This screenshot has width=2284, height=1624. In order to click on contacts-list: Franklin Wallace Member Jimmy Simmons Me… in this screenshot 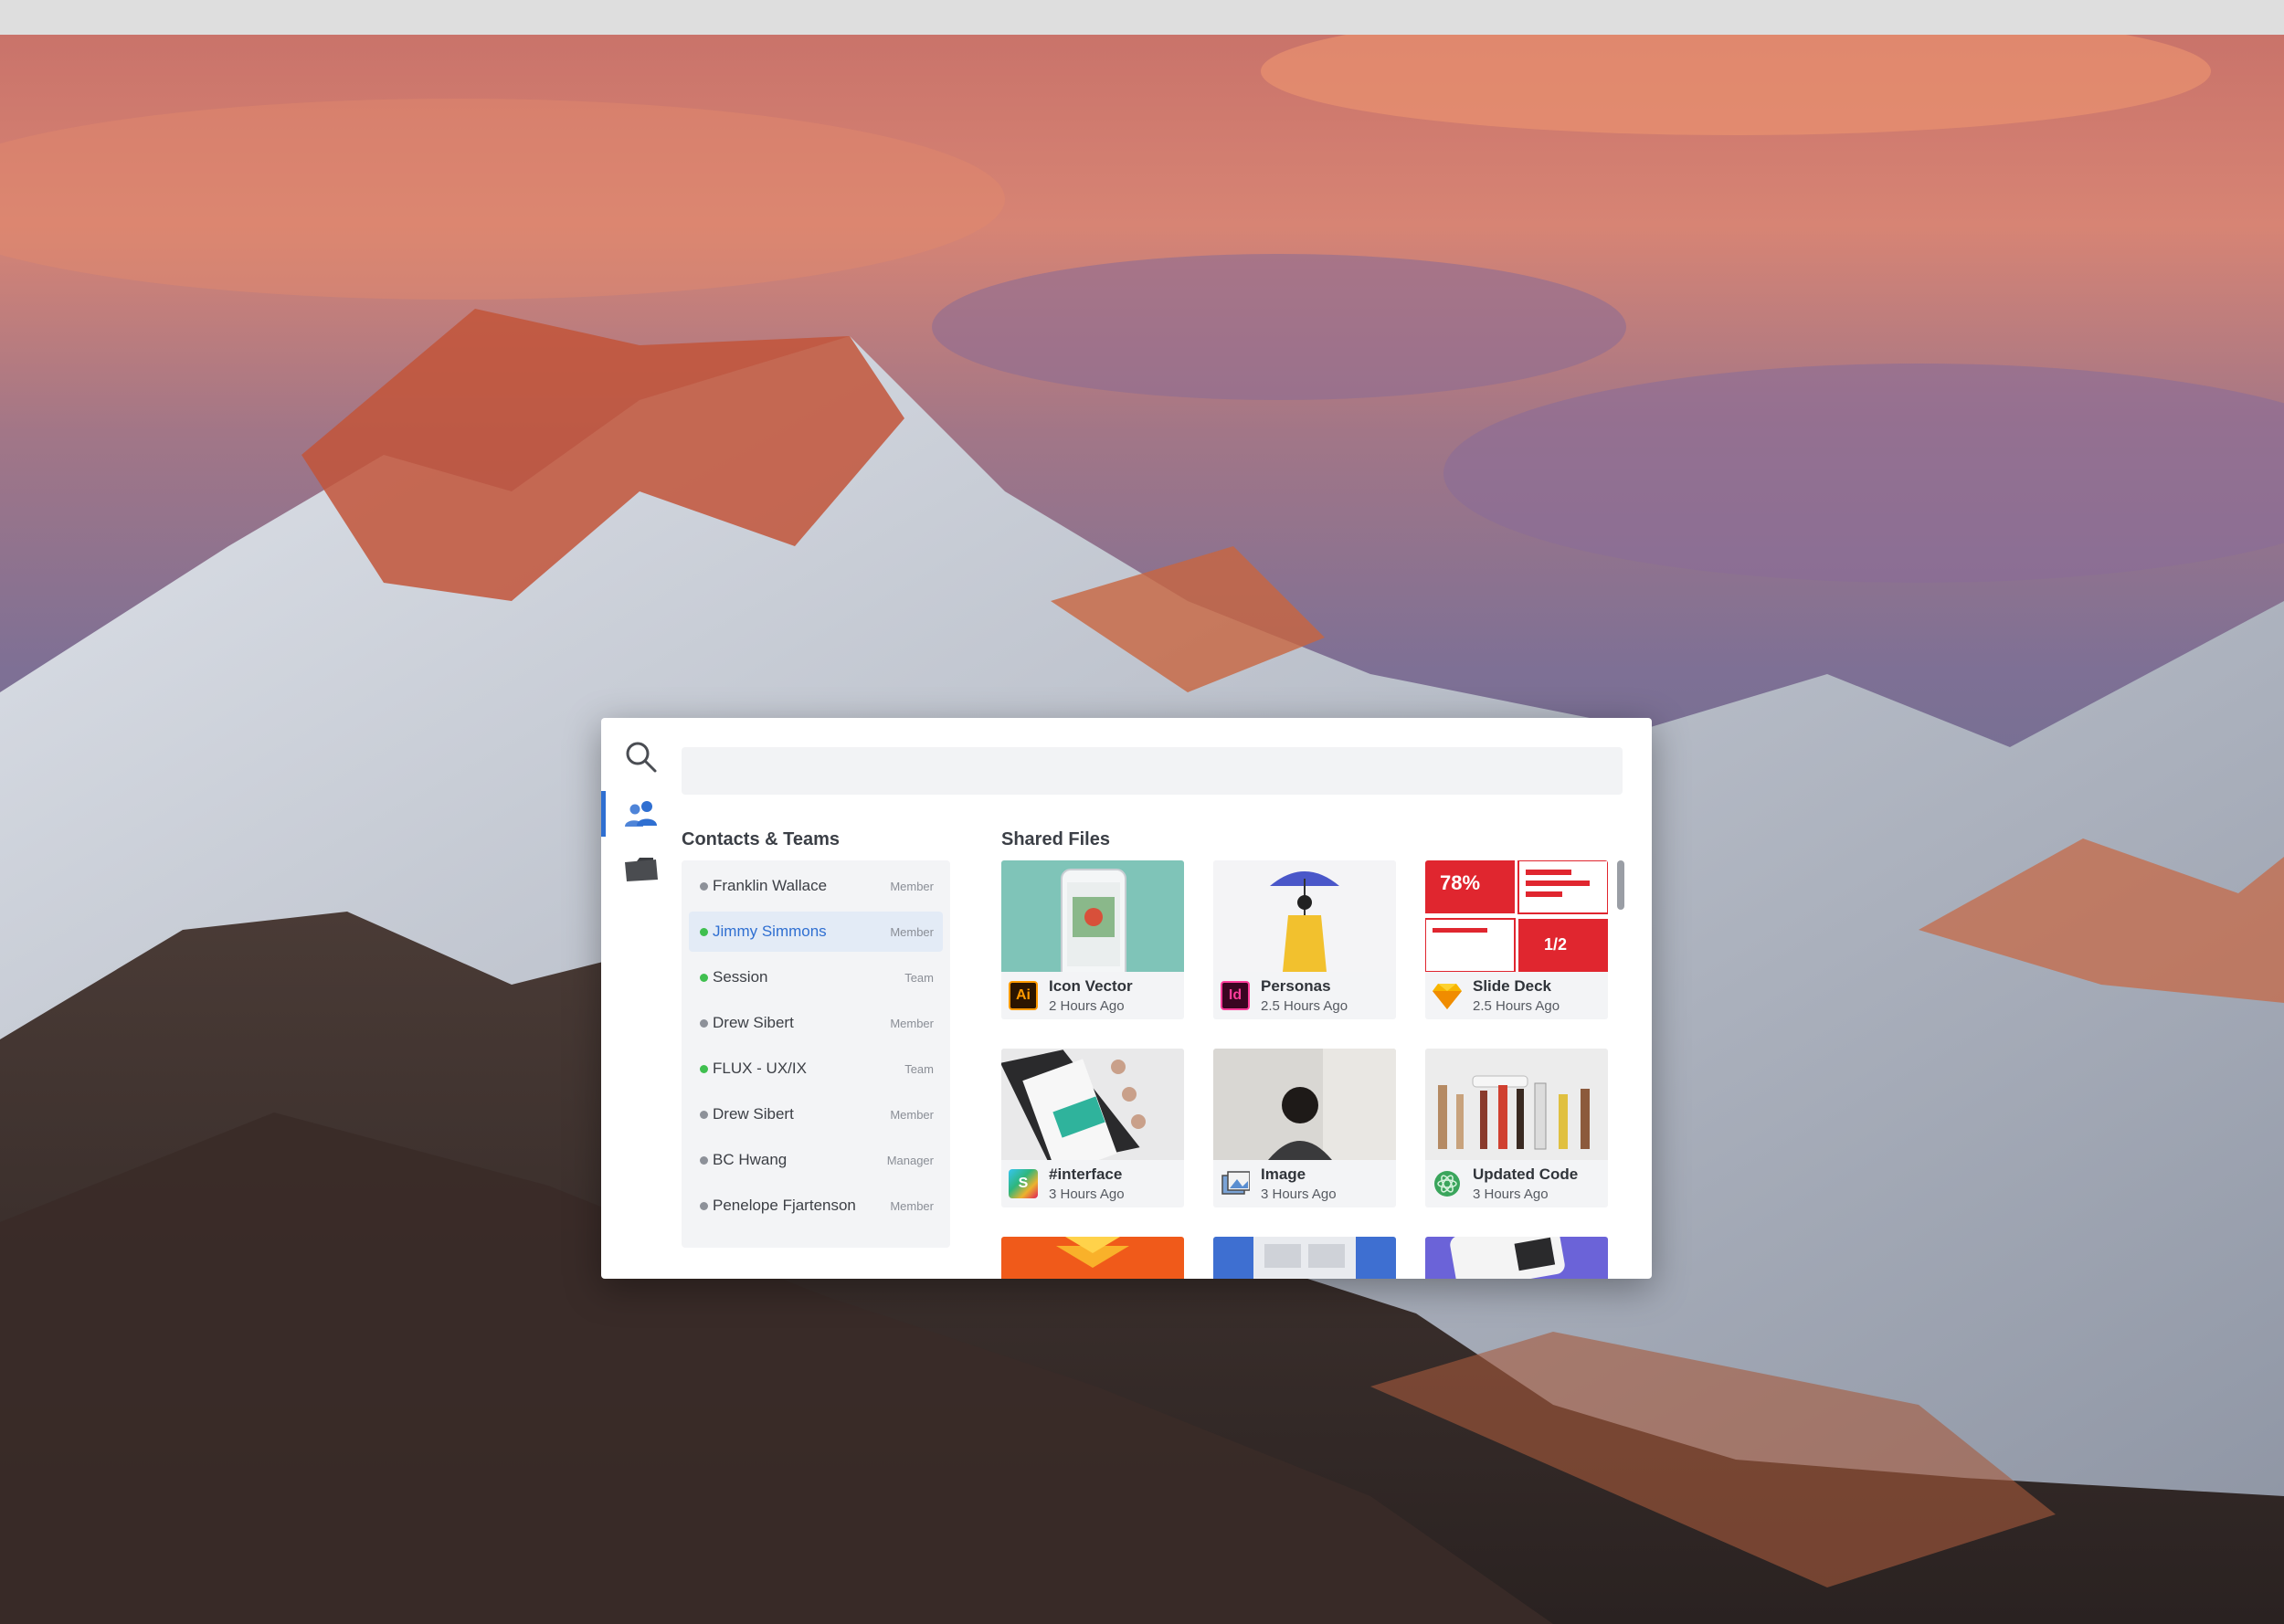, I will do `click(816, 1054)`.